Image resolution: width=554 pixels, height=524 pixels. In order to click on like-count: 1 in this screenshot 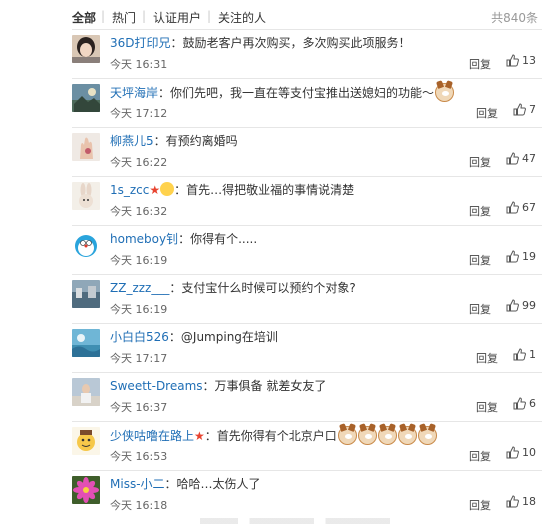, I will do `click(532, 354)`.